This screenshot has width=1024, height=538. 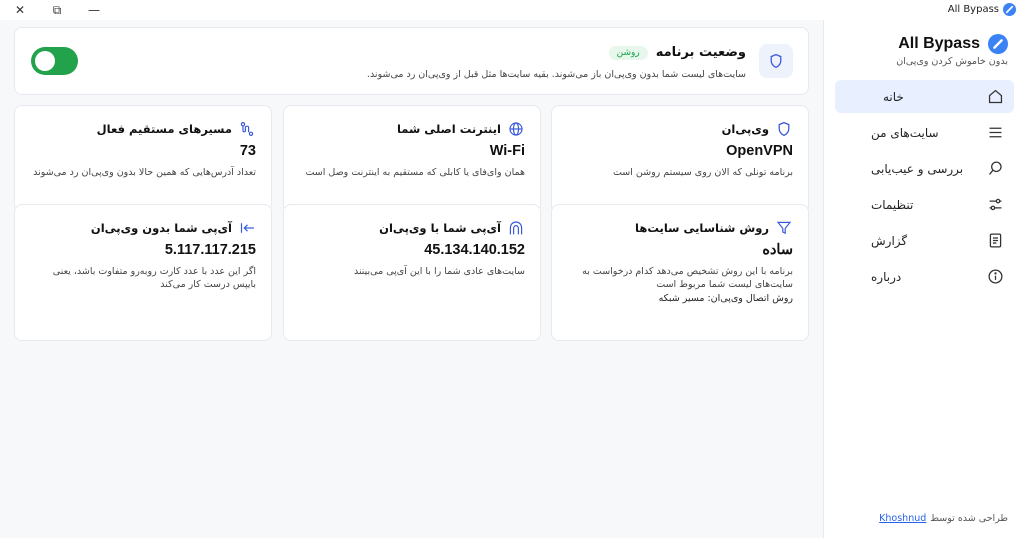 What do you see at coordinates (702, 228) in the screenshot?
I see `detection-card-title: روش شناسایی سایت‌ها` at bounding box center [702, 228].